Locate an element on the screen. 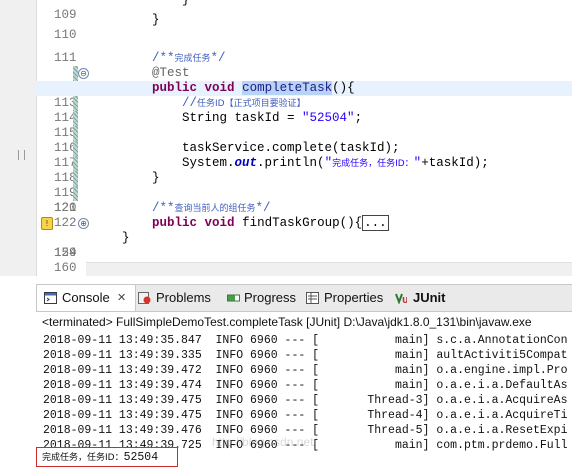 The width and height of the screenshot is (572, 468). tab-label: Problems is located at coordinates (183, 297).